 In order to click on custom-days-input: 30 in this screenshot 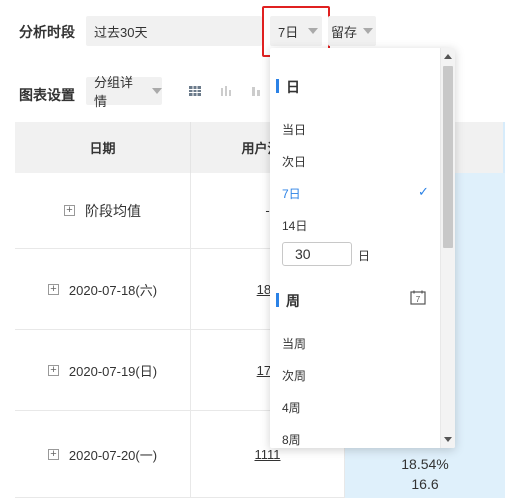, I will do `click(317, 254)`.